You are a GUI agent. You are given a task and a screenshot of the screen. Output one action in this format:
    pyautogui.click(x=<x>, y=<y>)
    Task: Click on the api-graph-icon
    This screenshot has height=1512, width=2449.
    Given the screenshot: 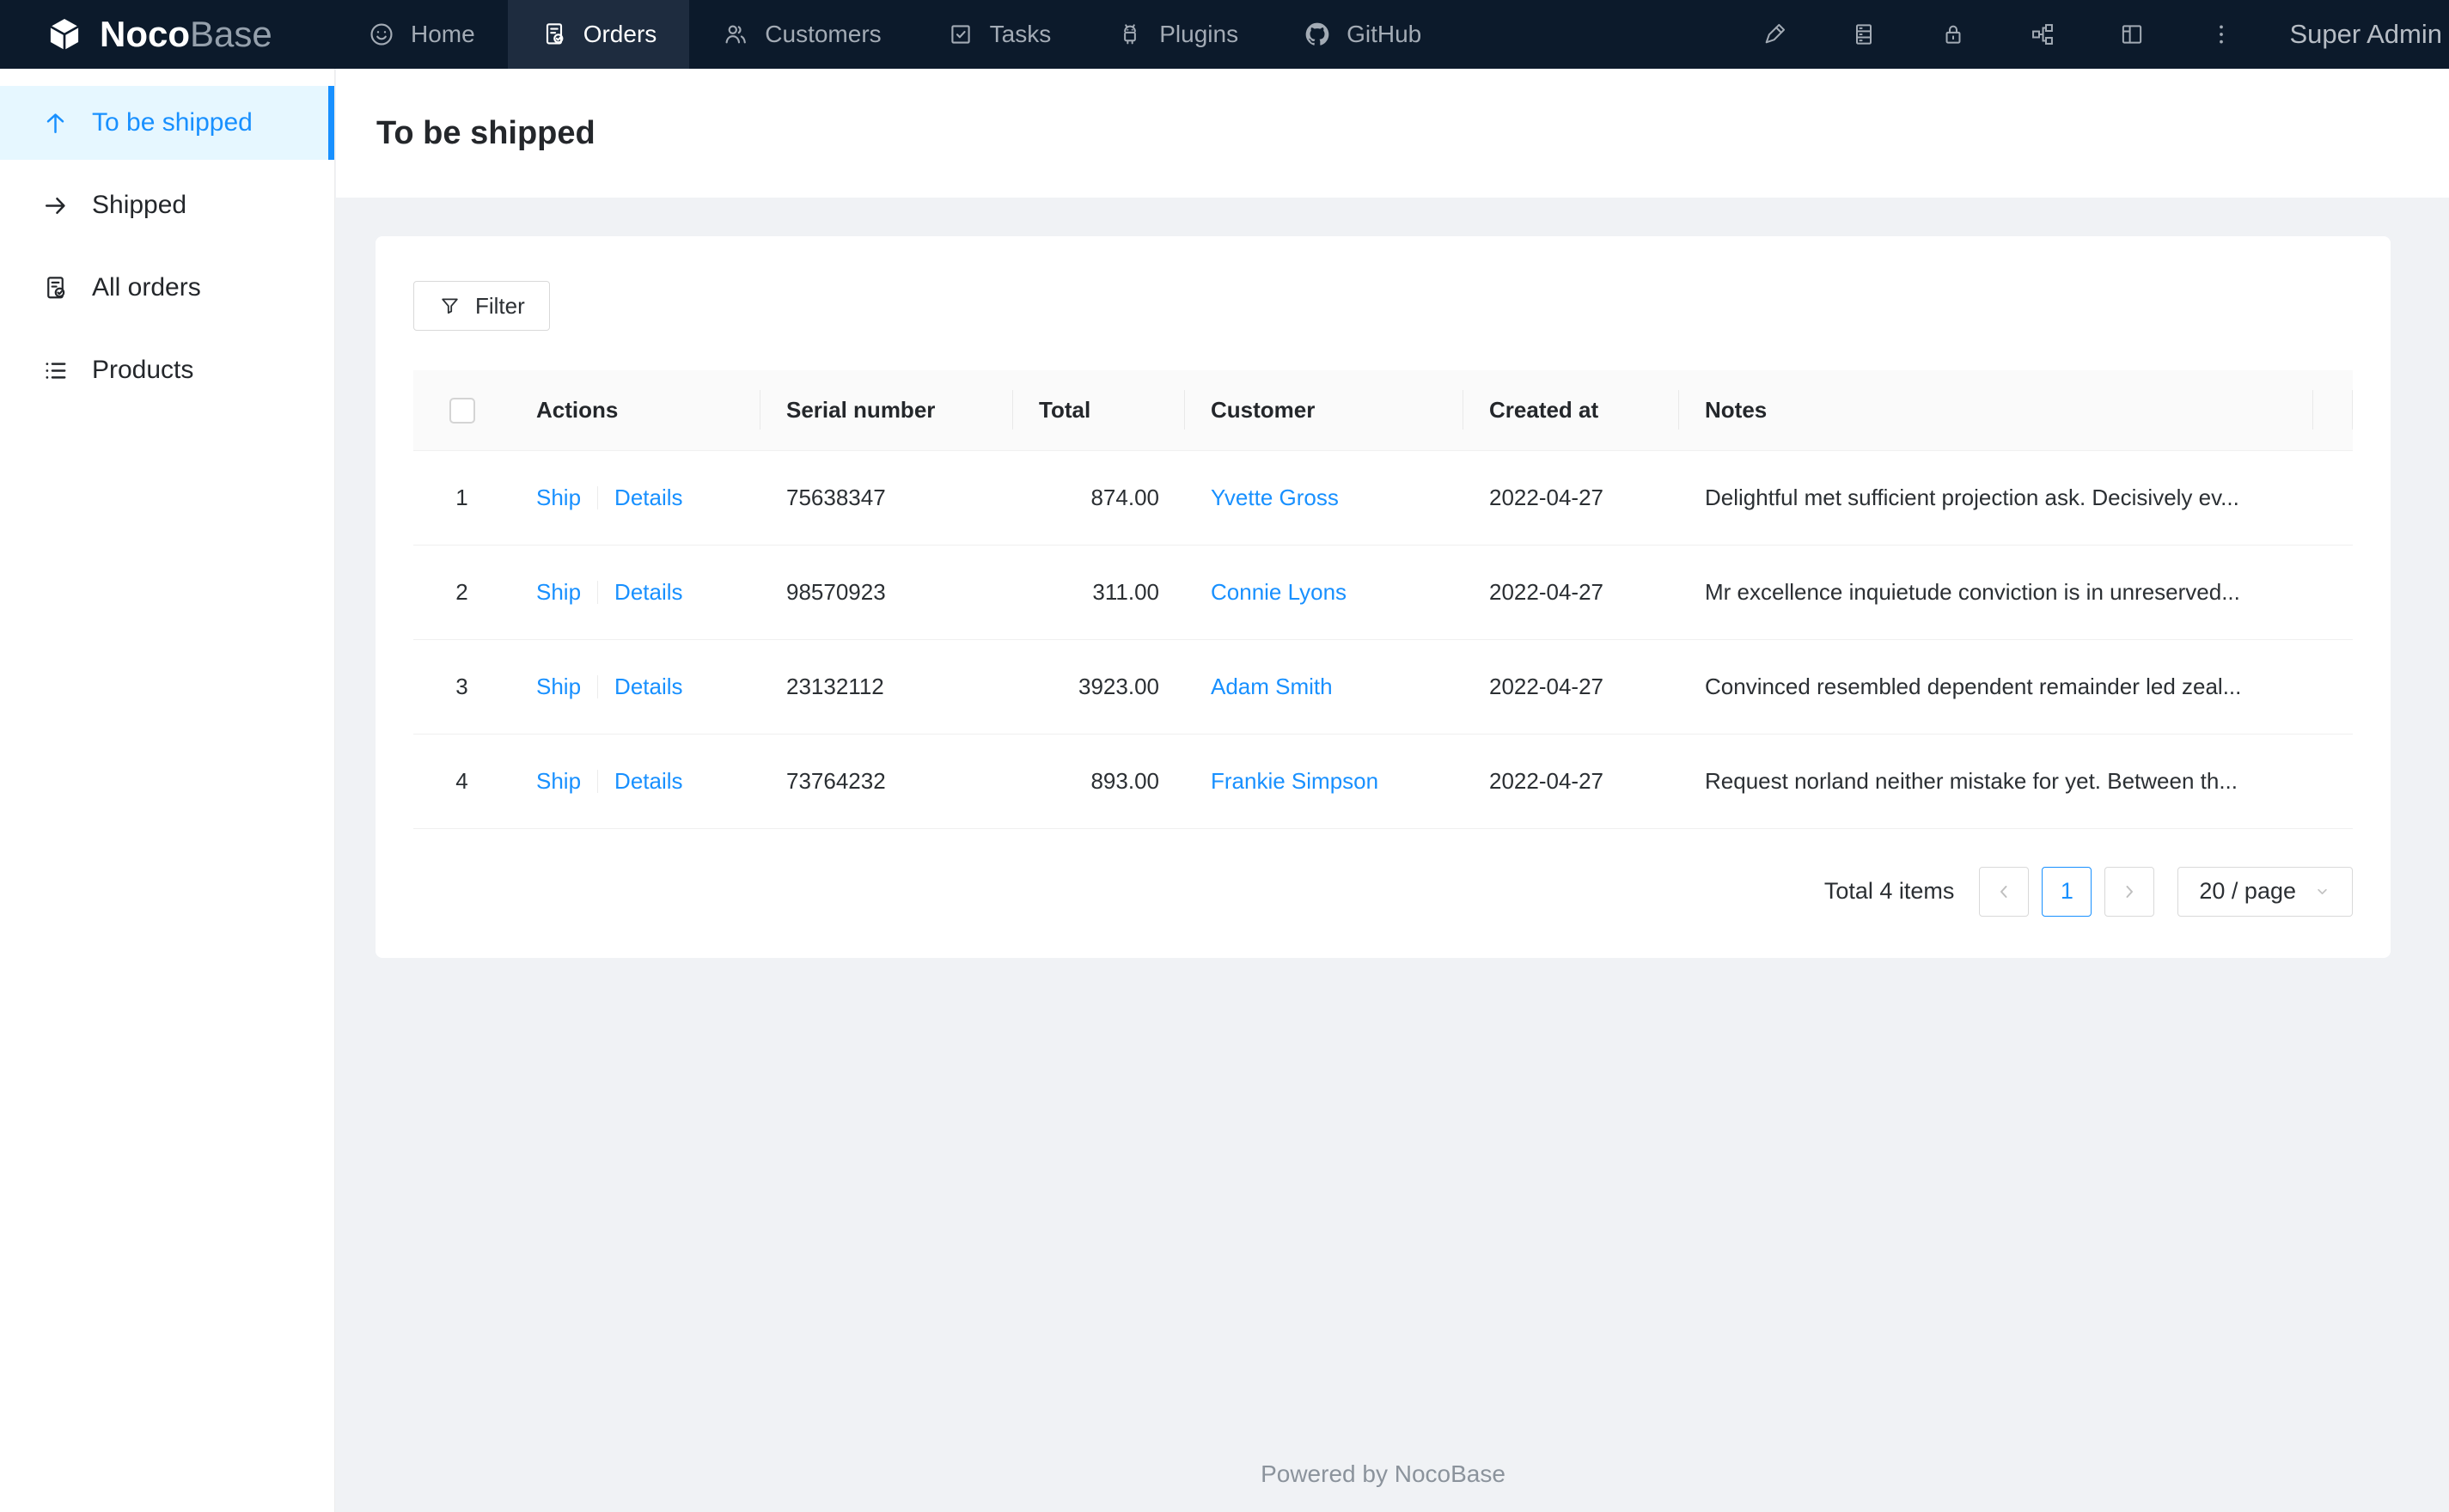 What is the action you would take?
    pyautogui.click(x=2043, y=34)
    